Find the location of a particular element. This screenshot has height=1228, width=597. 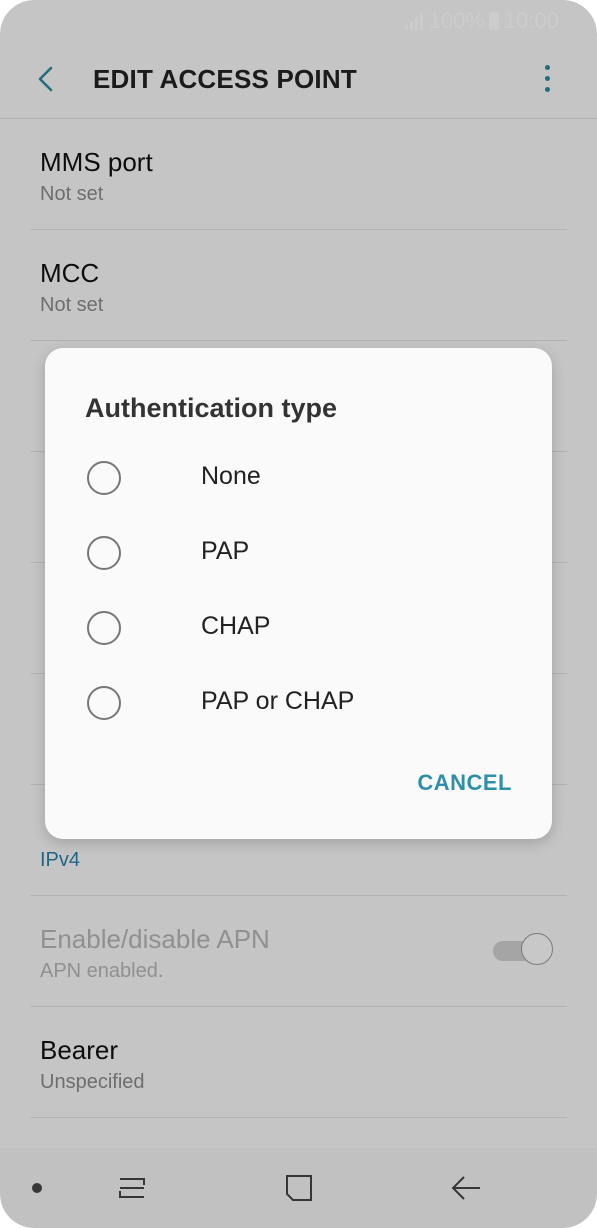

option-none: None is located at coordinates (295, 479).